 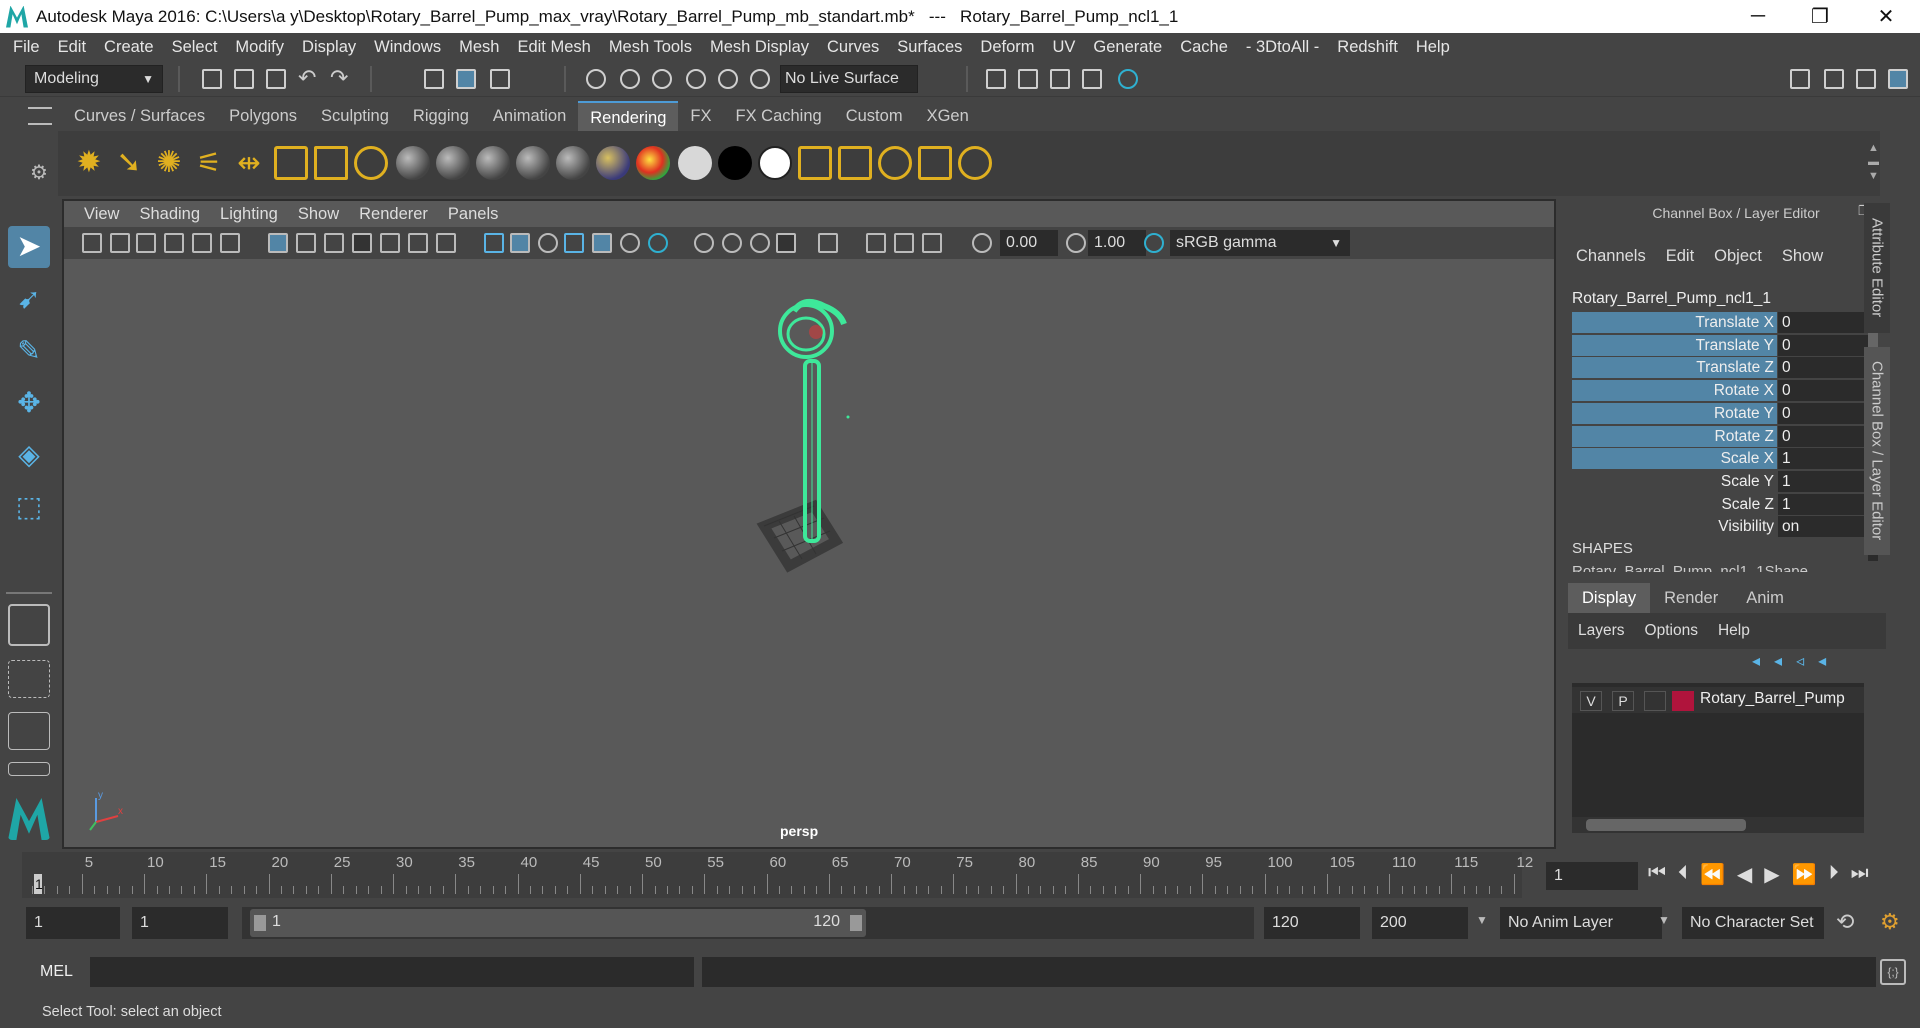 What do you see at coordinates (1674, 368) in the screenshot?
I see `channel-label: Translate Z` at bounding box center [1674, 368].